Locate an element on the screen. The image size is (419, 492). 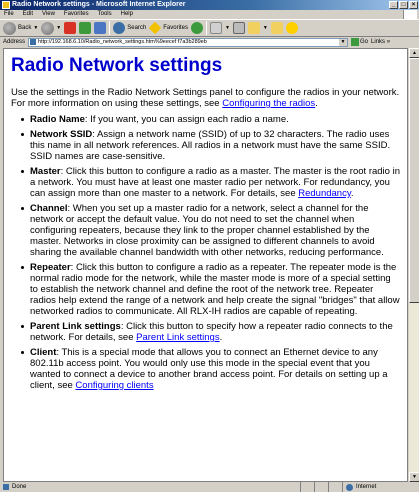
print-icon is located at coordinates (238, 28).